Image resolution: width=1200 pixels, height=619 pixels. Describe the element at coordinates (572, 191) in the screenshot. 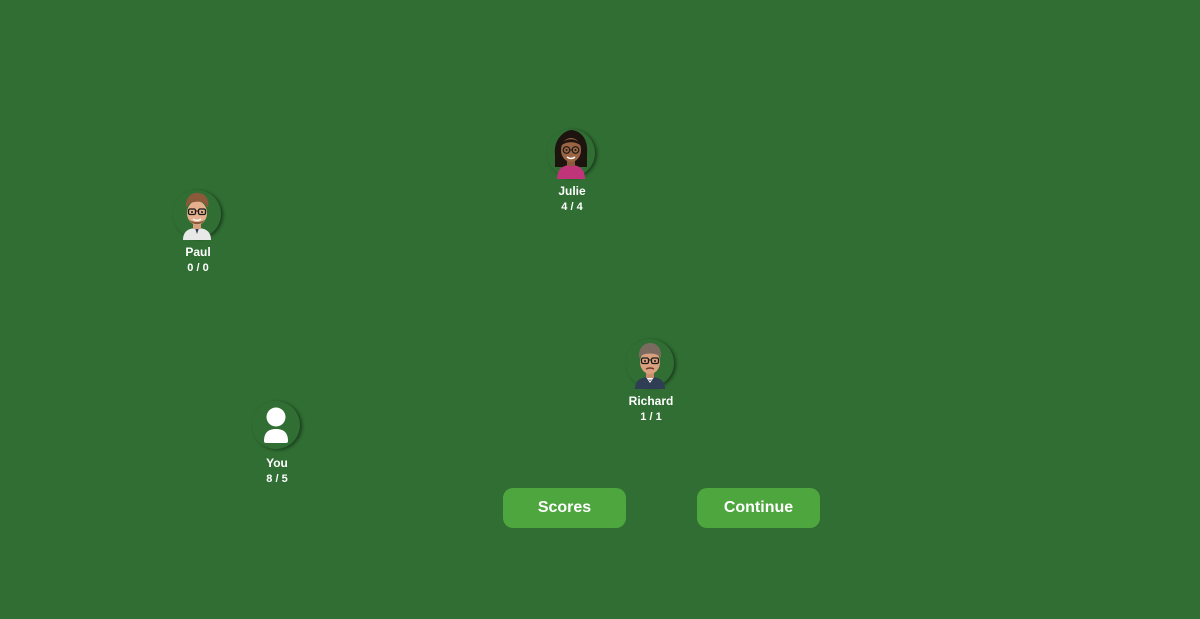

I see `player-name: Julie` at that location.